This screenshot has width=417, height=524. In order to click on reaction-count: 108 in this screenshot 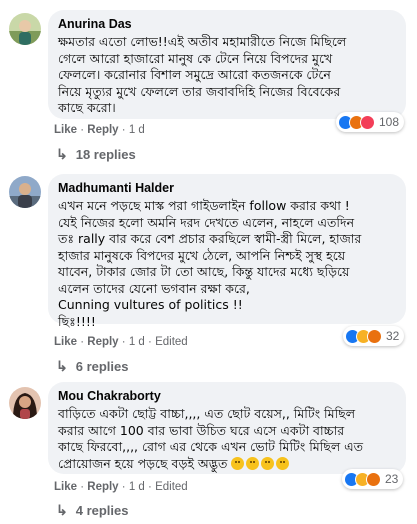, I will do `click(389, 122)`.